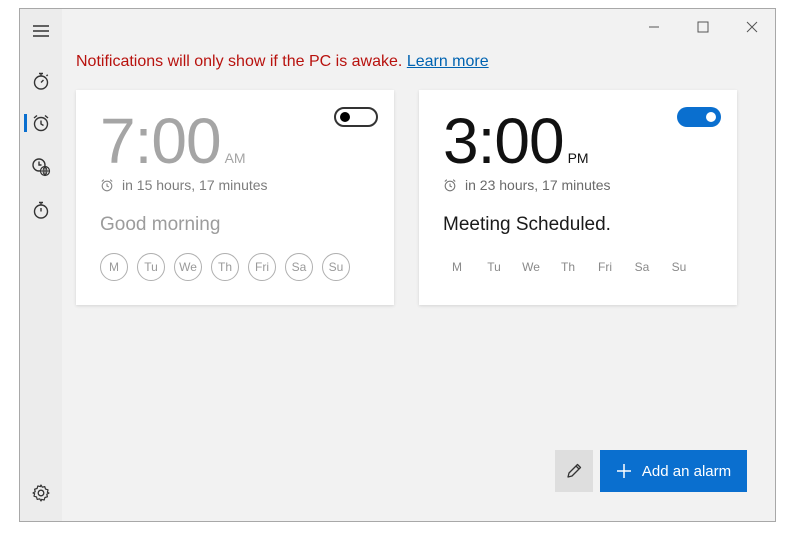 This screenshot has height=533, width=800. I want to click on close-icon, so click(752, 27).